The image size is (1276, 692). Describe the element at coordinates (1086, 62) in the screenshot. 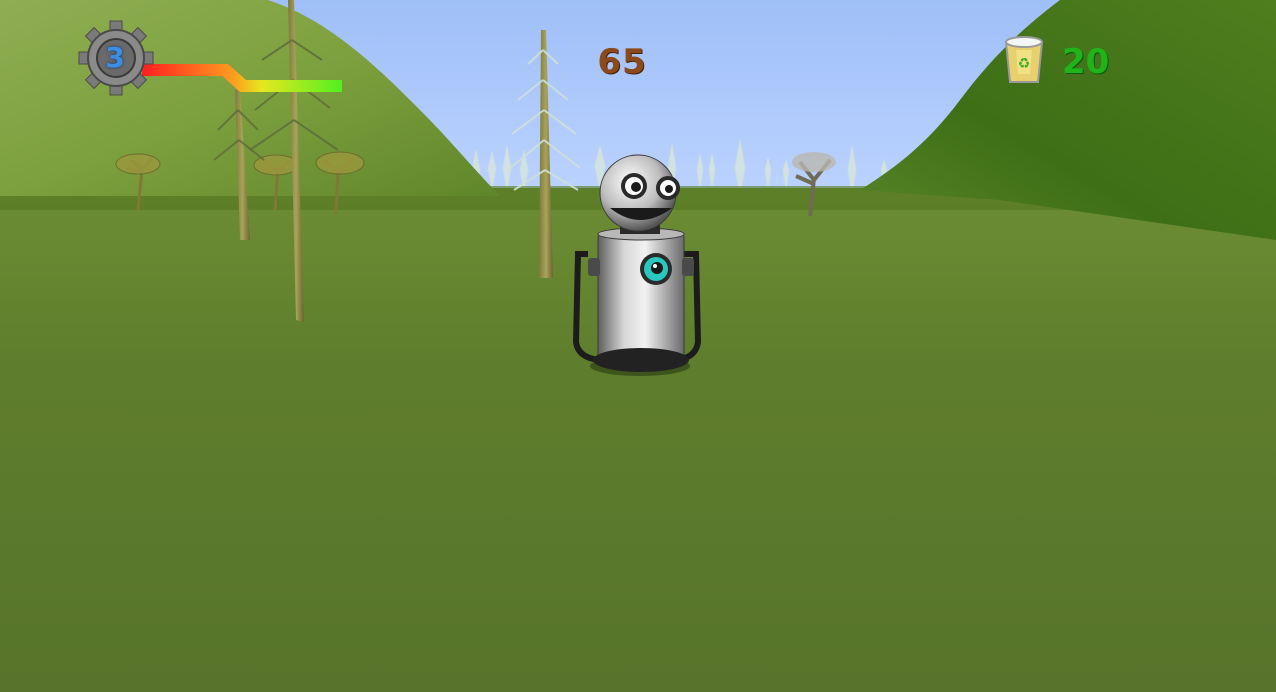

I see `trash-counter: 20` at that location.